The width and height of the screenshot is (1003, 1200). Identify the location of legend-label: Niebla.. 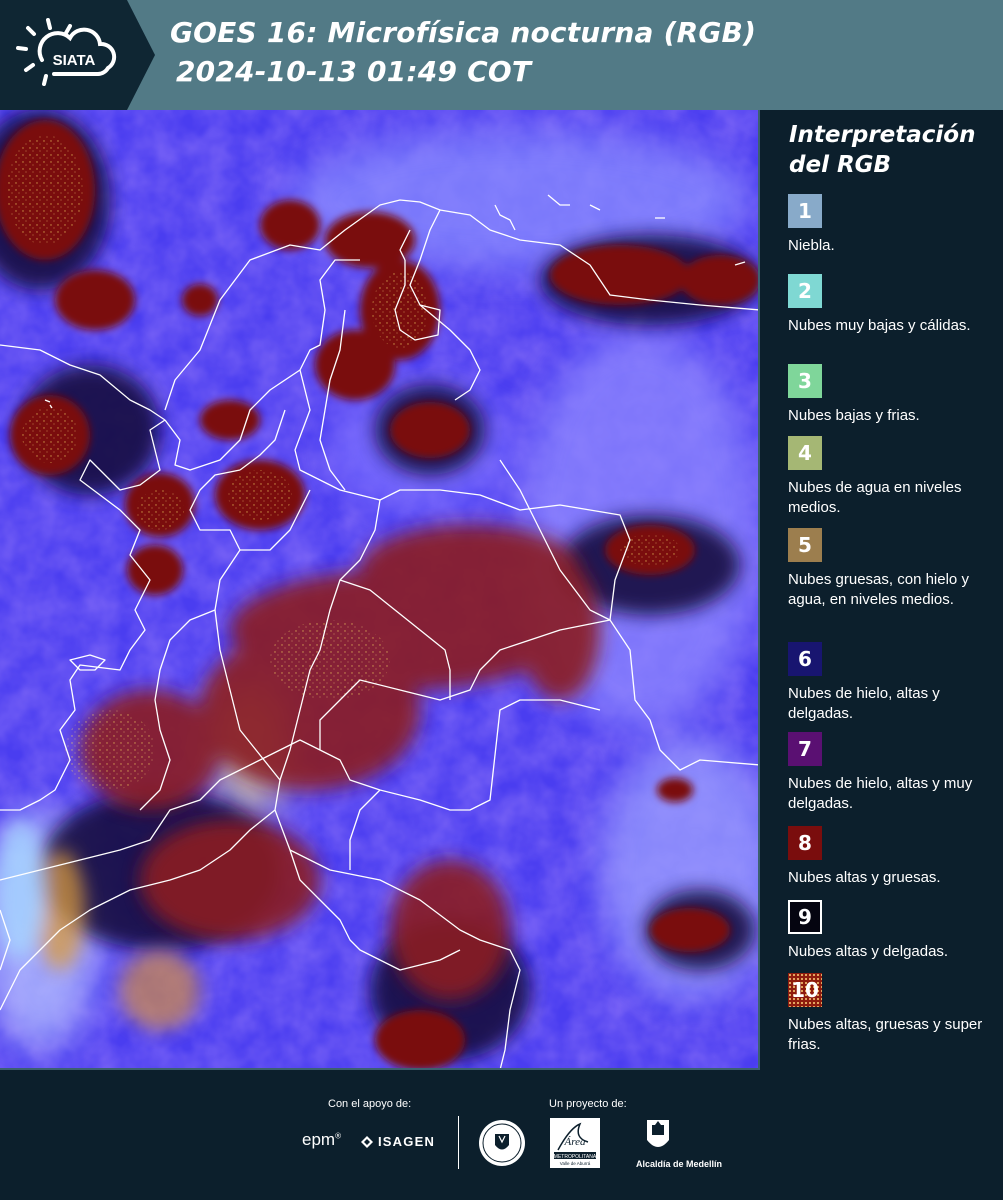
(811, 245).